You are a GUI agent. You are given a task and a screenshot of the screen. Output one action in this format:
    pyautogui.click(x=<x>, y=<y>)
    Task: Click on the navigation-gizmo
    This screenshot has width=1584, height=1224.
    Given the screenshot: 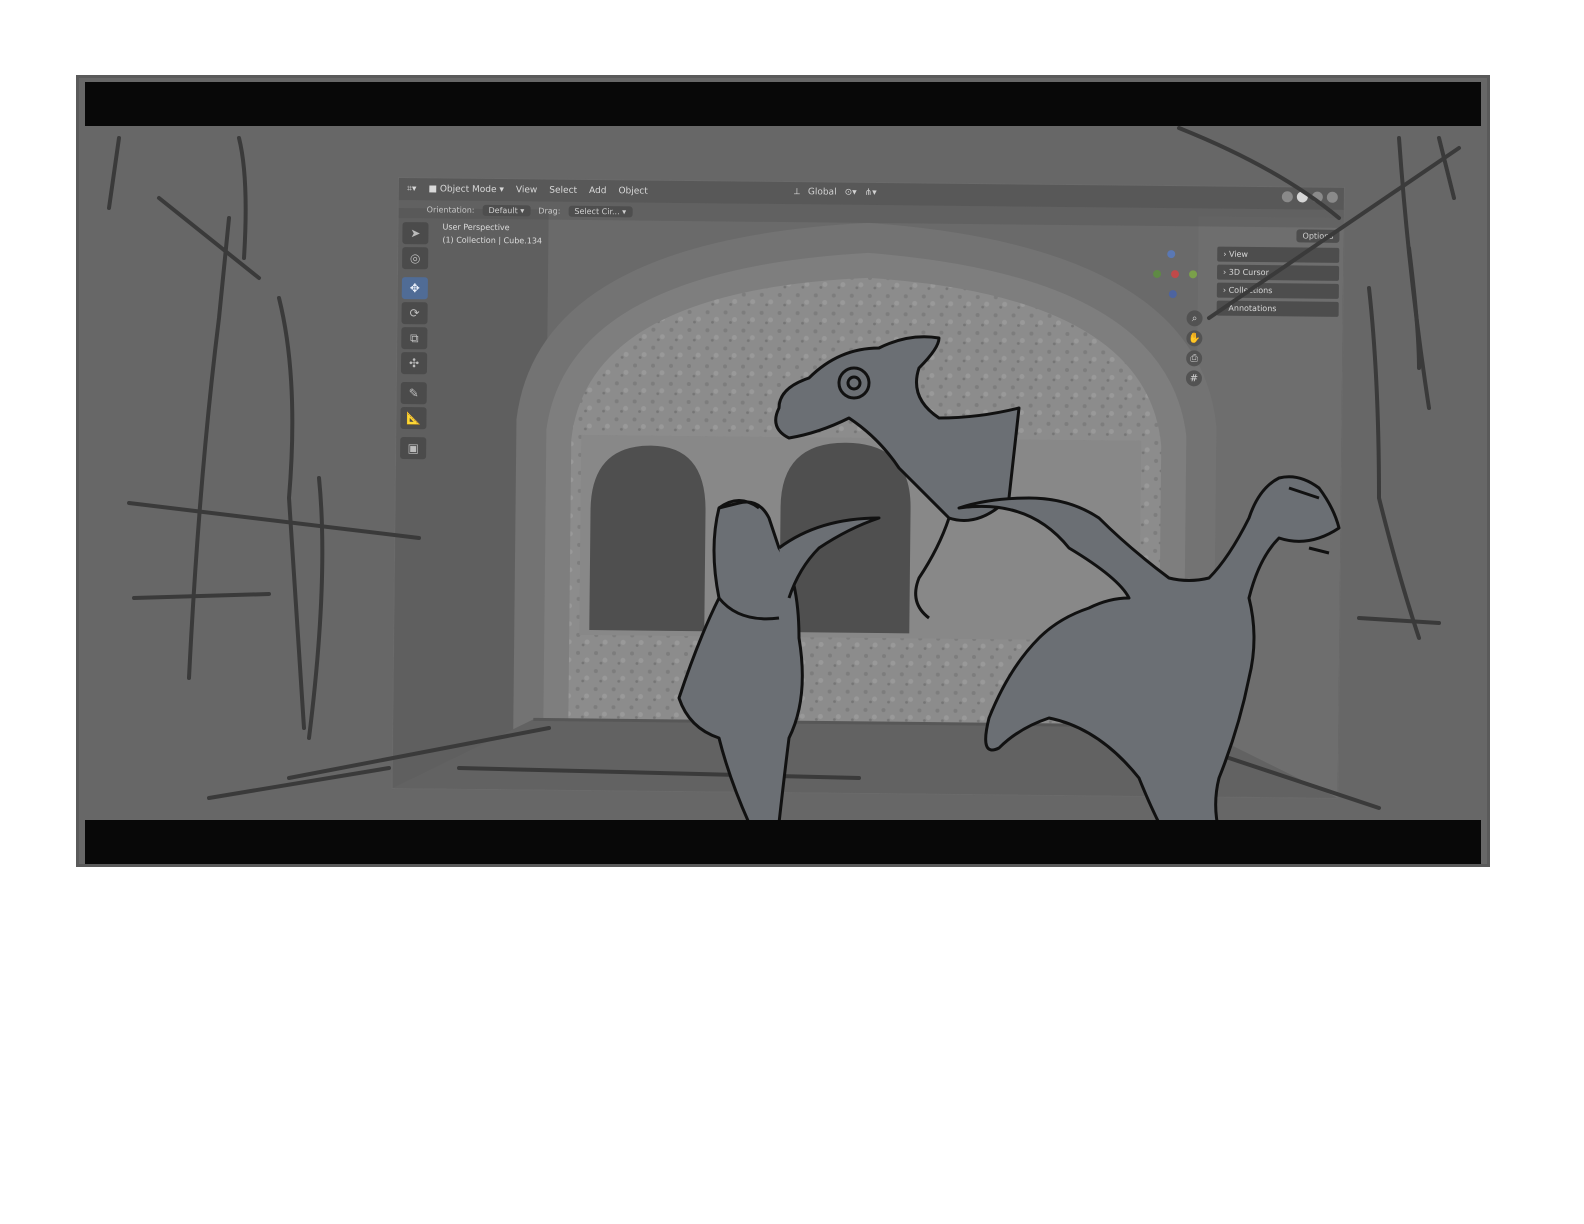 What is the action you would take?
    pyautogui.click(x=1176, y=278)
    